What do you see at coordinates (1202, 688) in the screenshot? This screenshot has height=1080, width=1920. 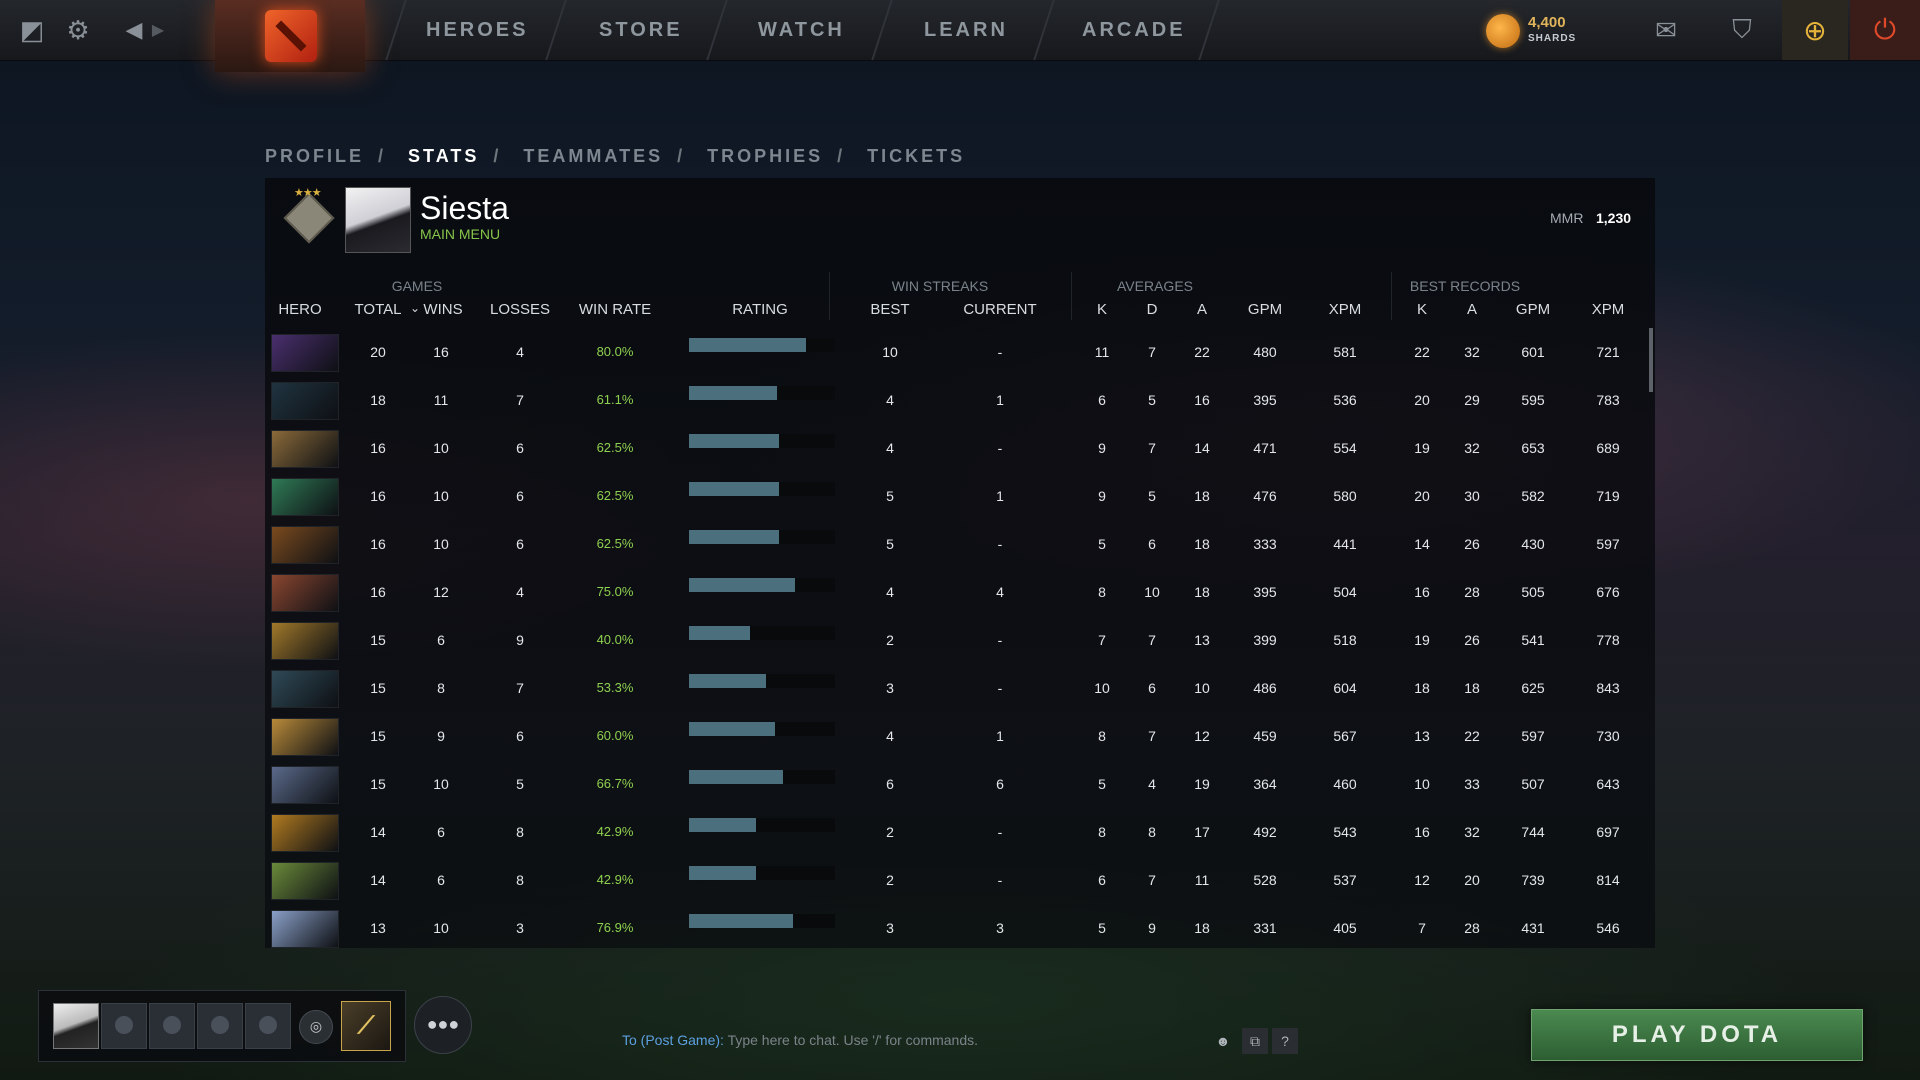 I see `cell-a: 10` at bounding box center [1202, 688].